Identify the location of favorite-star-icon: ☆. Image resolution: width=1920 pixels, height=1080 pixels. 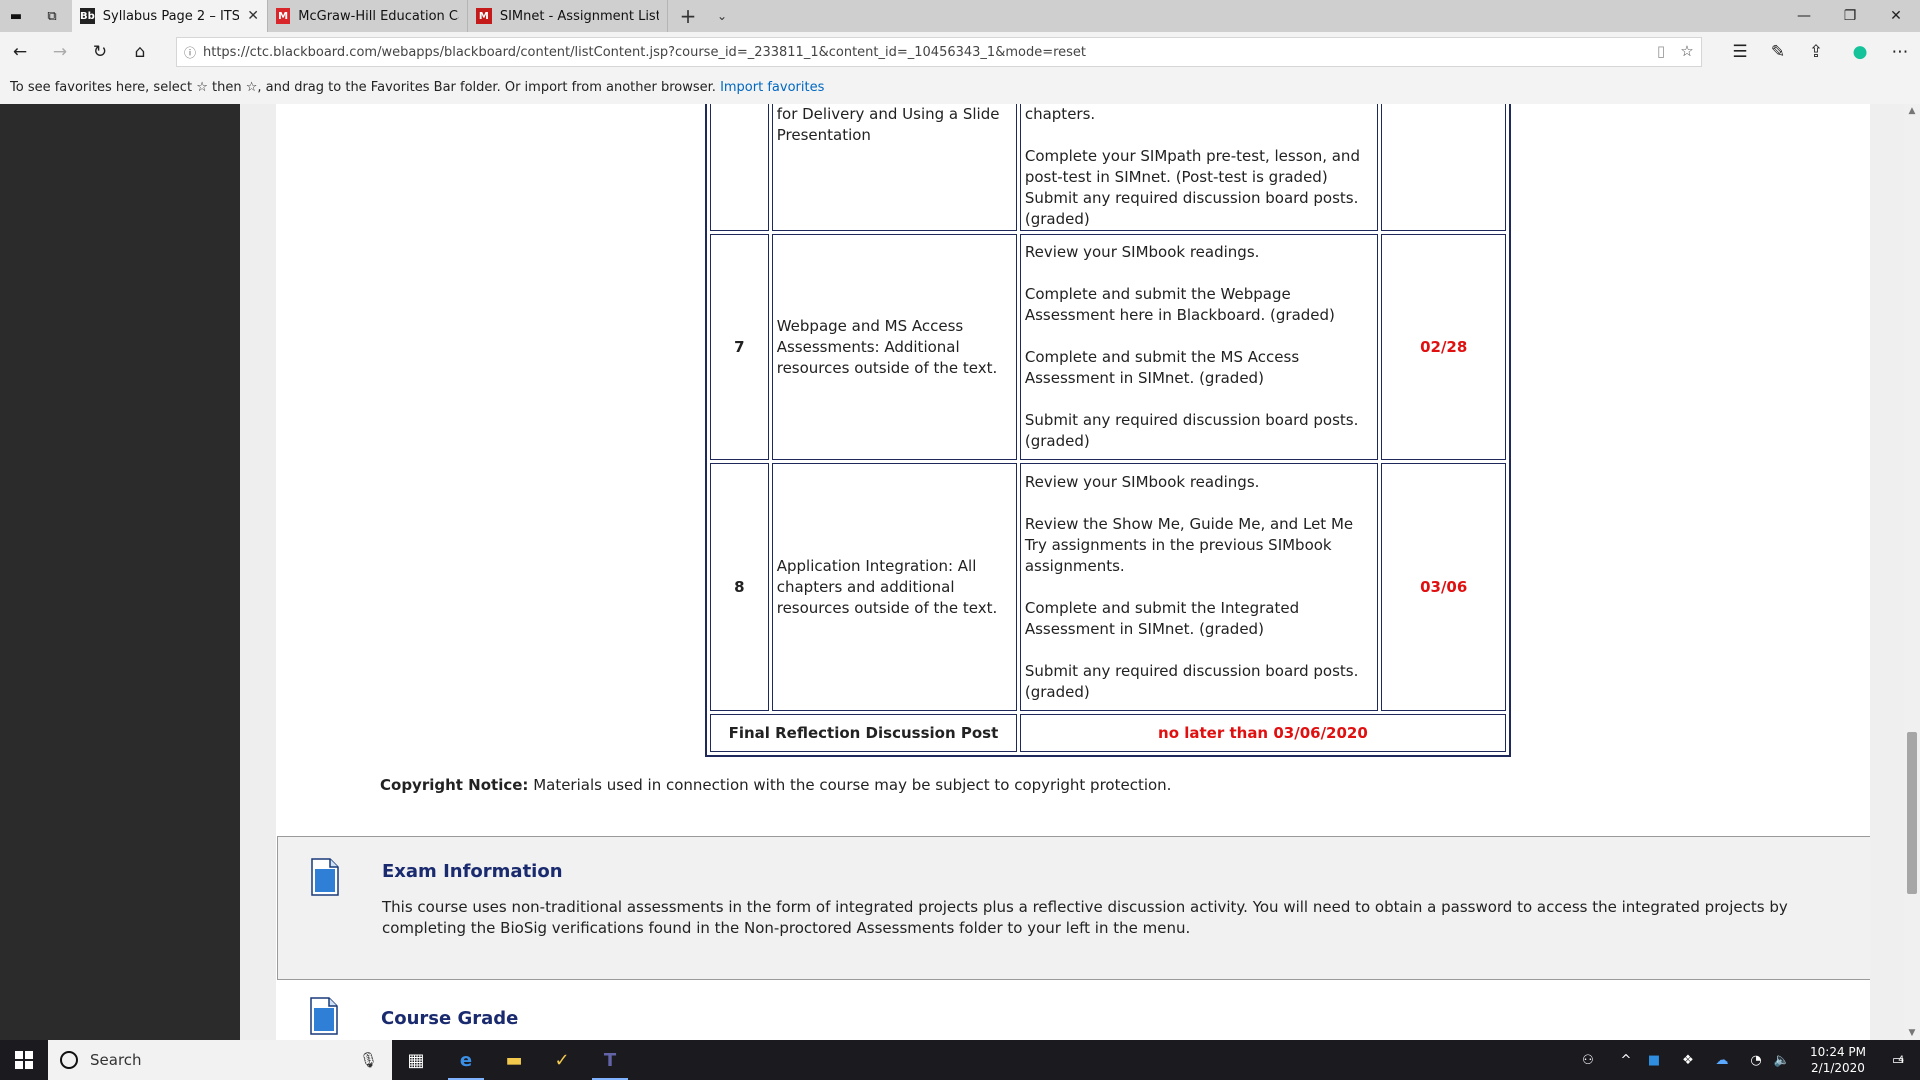
(1687, 51).